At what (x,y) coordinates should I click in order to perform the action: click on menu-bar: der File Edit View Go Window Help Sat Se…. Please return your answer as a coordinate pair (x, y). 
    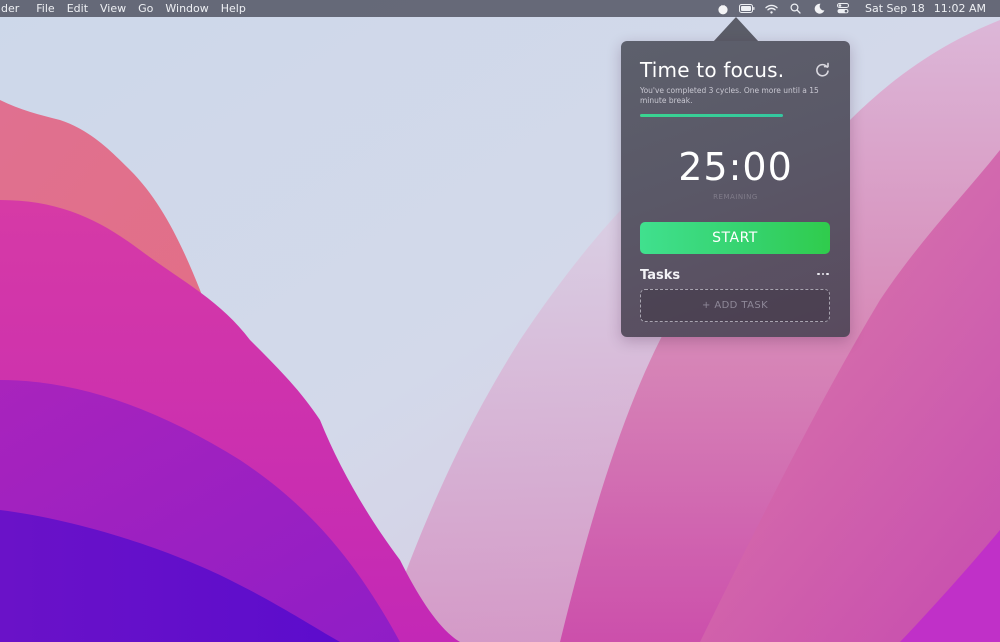
    Looking at the image, I should click on (500, 8).